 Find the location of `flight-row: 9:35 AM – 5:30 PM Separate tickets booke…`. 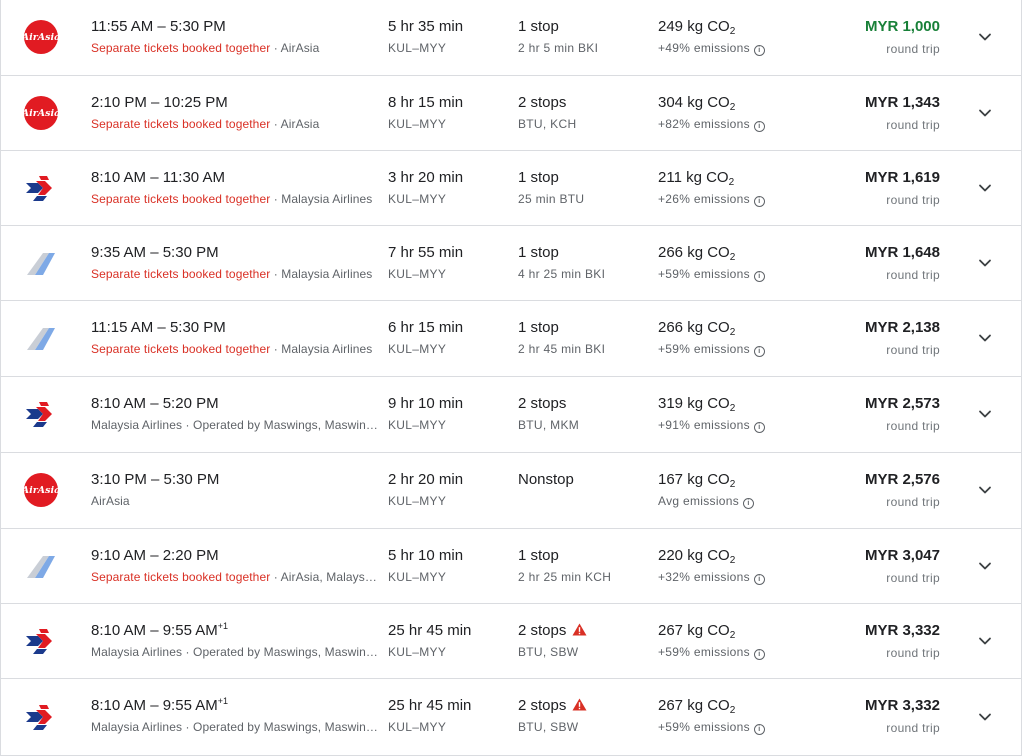

flight-row: 9:35 AM – 5:30 PM Separate tickets booke… is located at coordinates (511, 263).